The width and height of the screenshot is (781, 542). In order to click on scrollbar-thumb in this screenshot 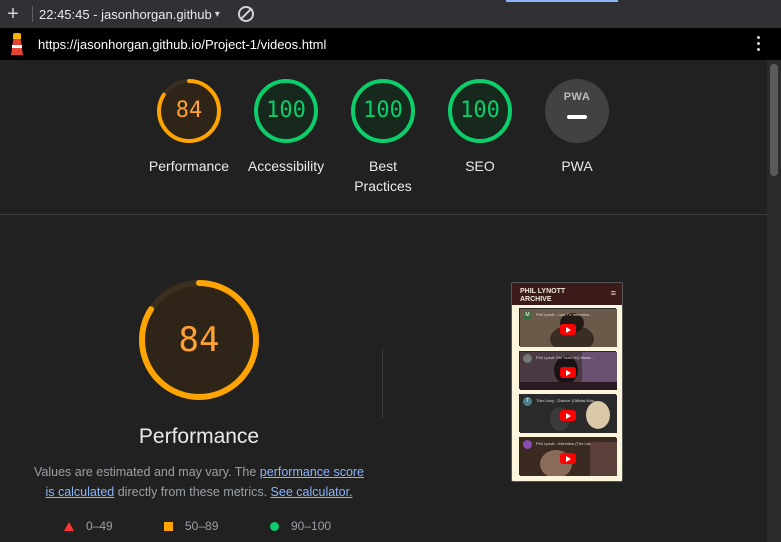, I will do `click(774, 120)`.